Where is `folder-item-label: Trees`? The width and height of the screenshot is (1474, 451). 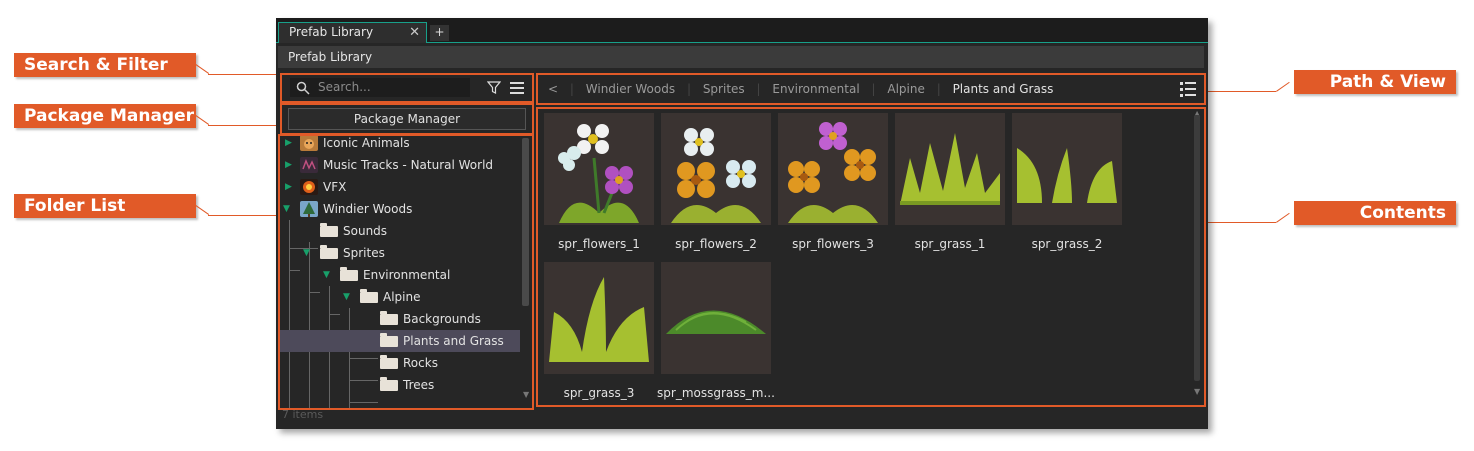 folder-item-label: Trees is located at coordinates (419, 385).